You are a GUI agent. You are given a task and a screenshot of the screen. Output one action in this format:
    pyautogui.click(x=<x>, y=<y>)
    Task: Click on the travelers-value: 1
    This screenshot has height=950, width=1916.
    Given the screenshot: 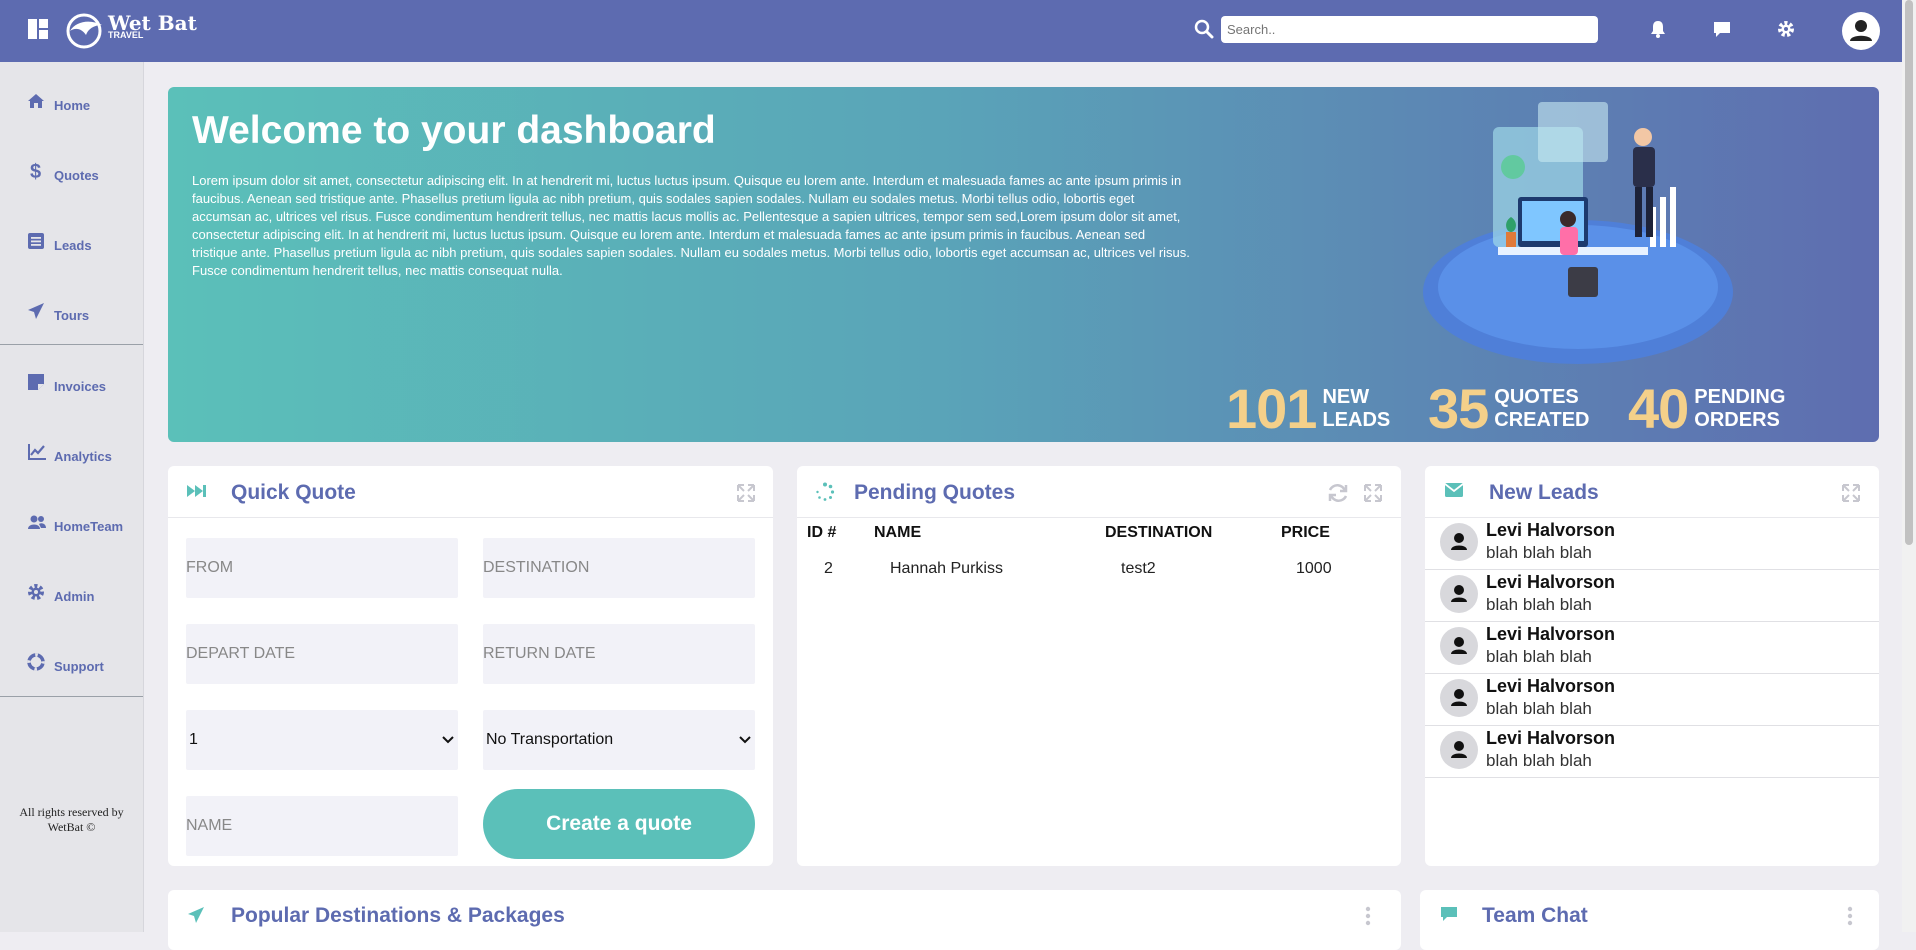 What is the action you would take?
    pyautogui.click(x=193, y=739)
    